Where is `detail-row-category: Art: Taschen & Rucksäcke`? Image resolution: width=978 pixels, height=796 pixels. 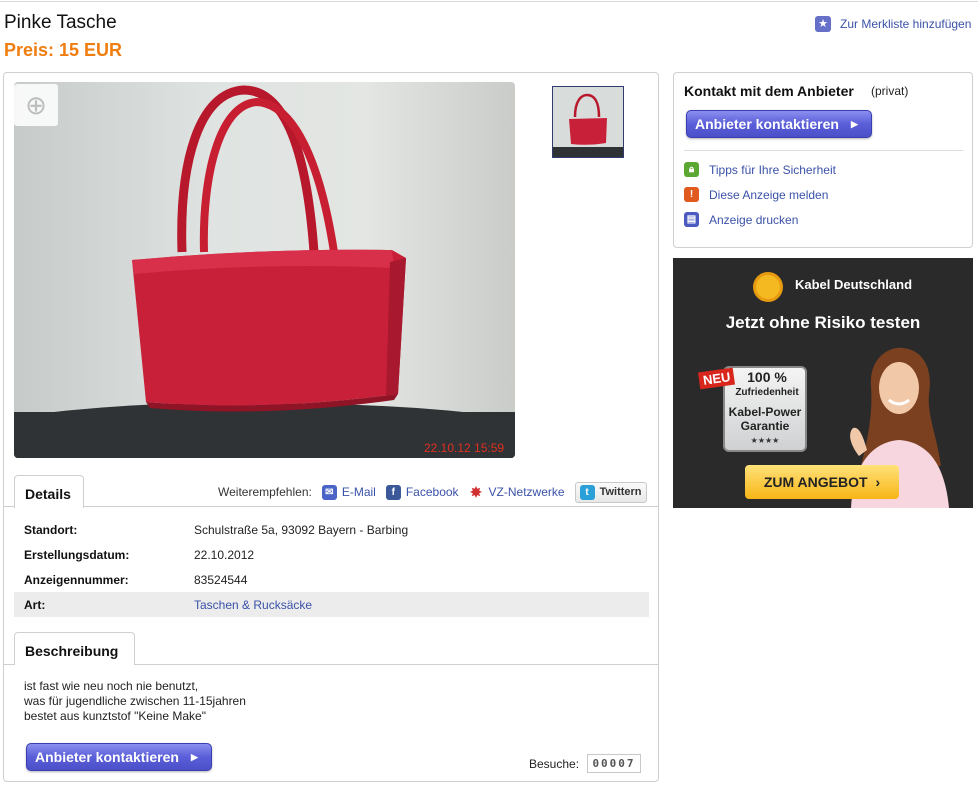
detail-row-category: Art: Taschen & Rucksäcke is located at coordinates (331, 604).